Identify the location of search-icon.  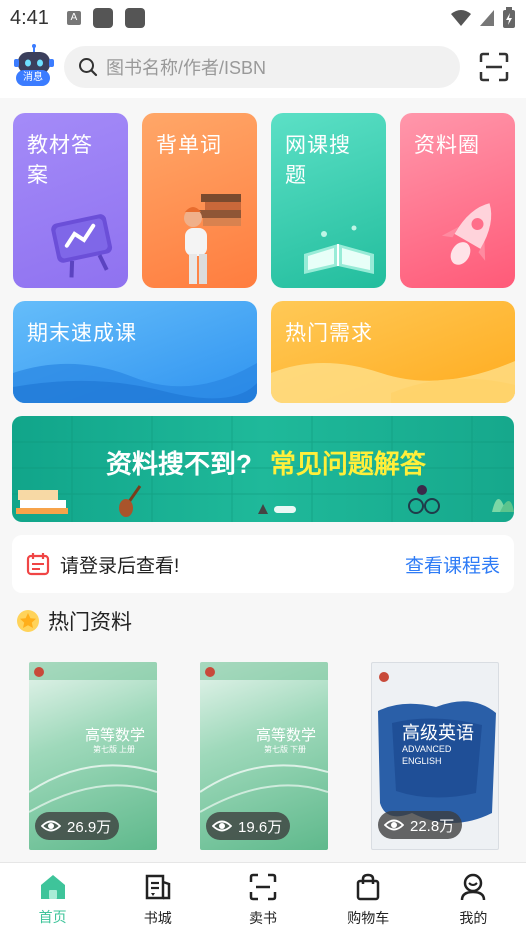
(88, 67).